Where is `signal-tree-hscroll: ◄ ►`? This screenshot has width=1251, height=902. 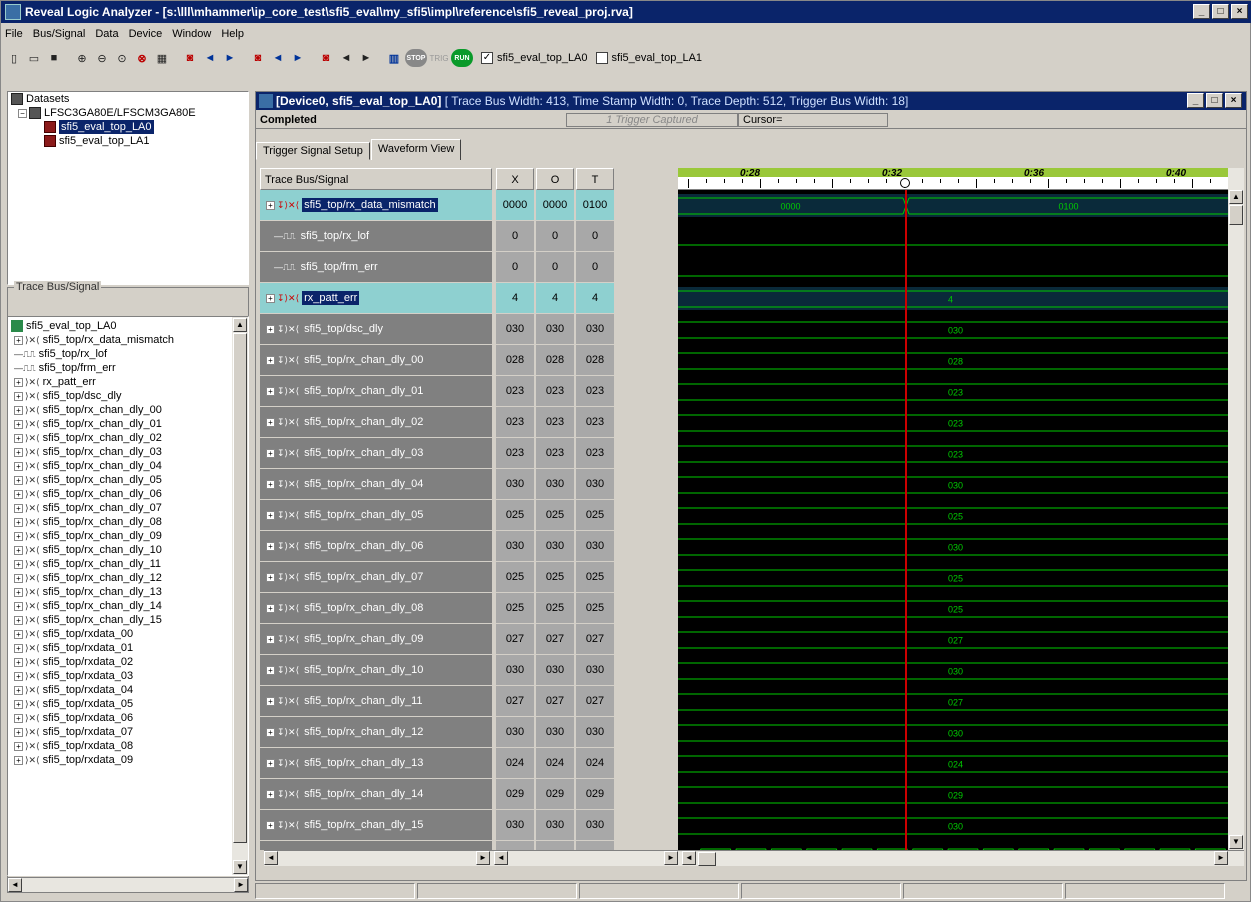 signal-tree-hscroll: ◄ ► is located at coordinates (128, 885).